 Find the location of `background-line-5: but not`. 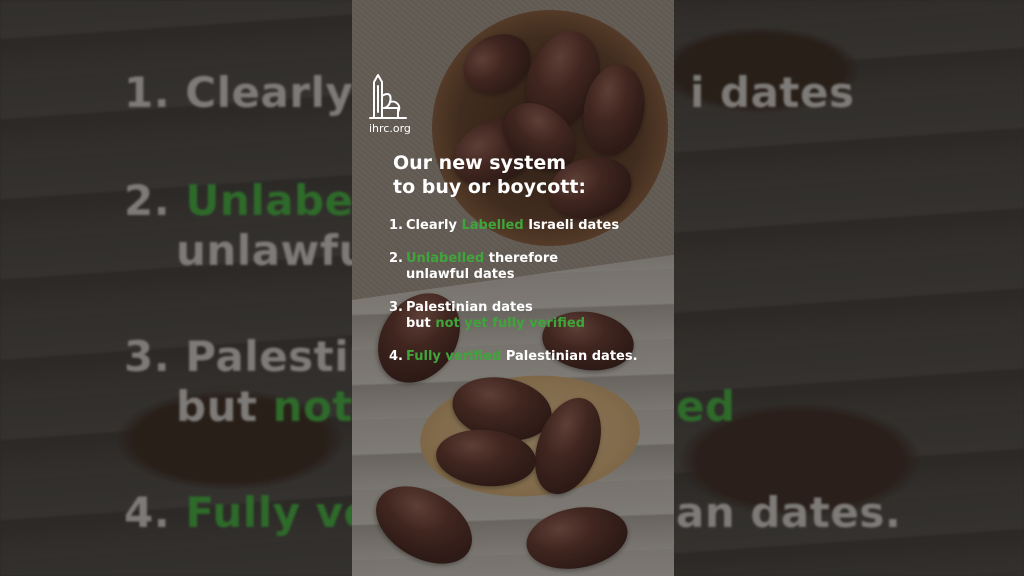

background-line-5: but not is located at coordinates (264, 406).